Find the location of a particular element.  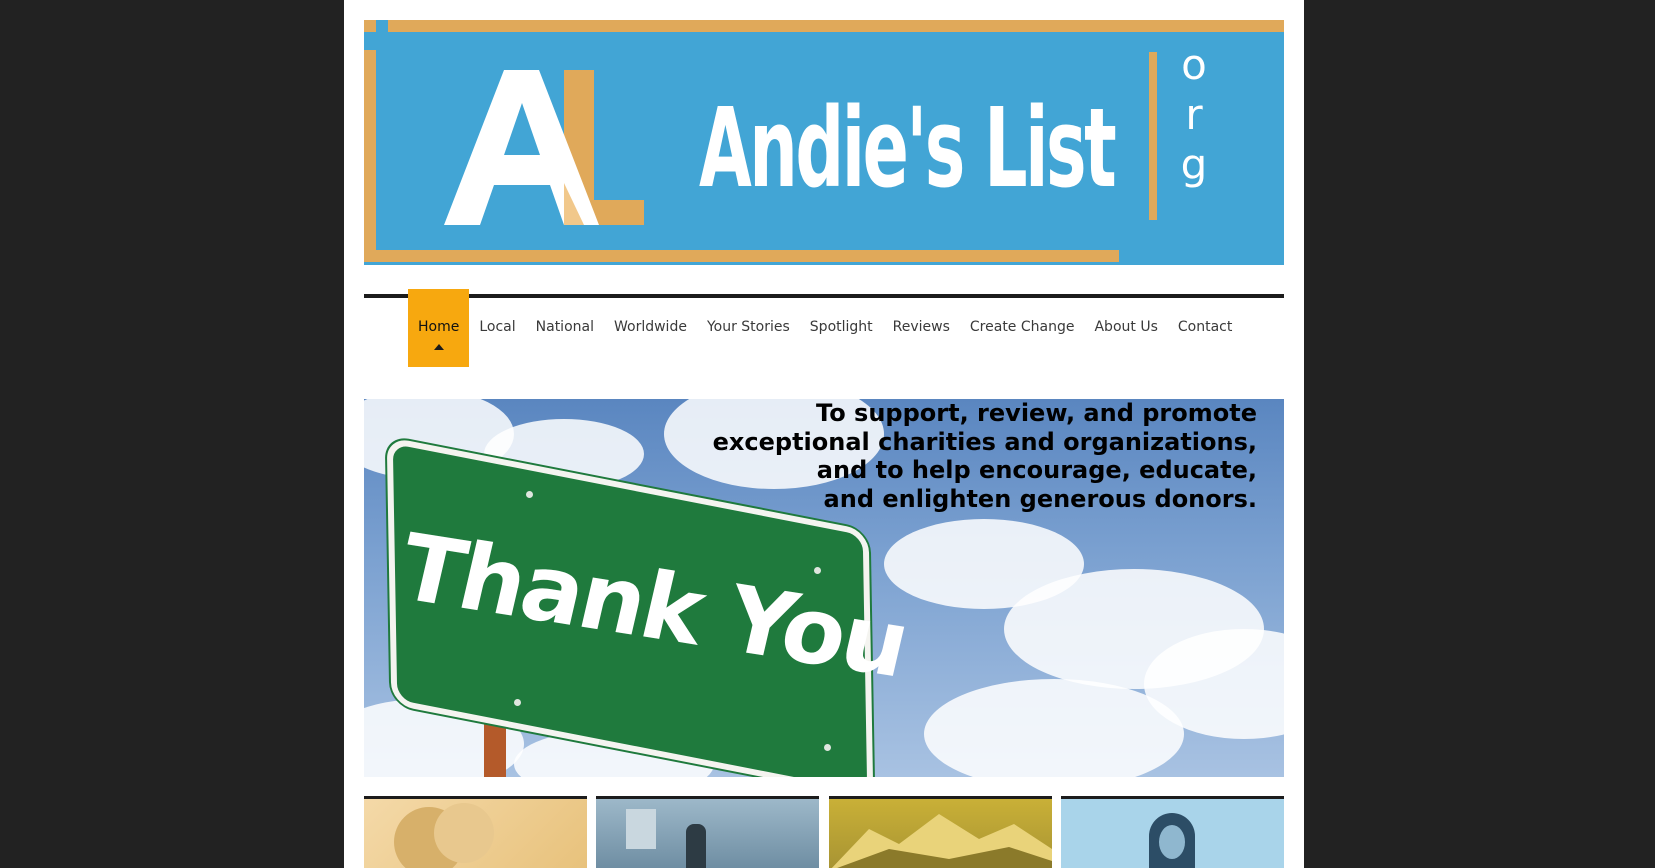

nav-label-reviews: Reviews is located at coordinates (921, 327).